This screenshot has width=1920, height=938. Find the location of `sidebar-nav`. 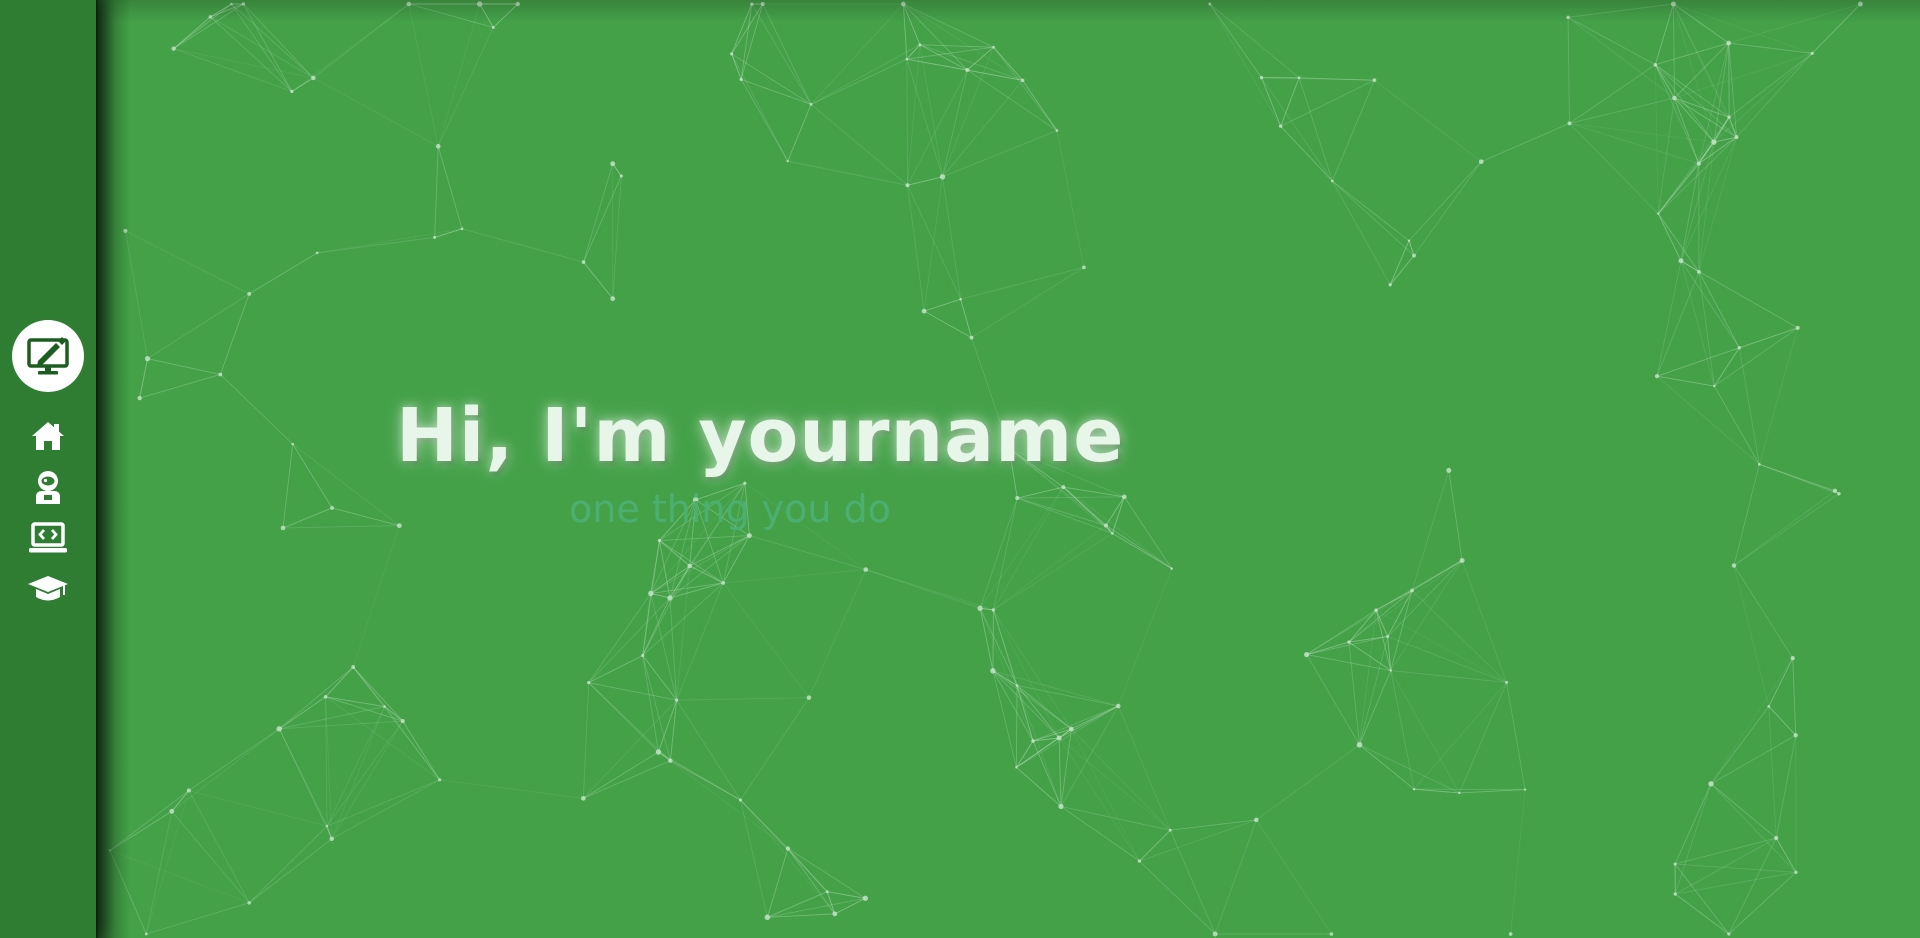

sidebar-nav is located at coordinates (48, 512).